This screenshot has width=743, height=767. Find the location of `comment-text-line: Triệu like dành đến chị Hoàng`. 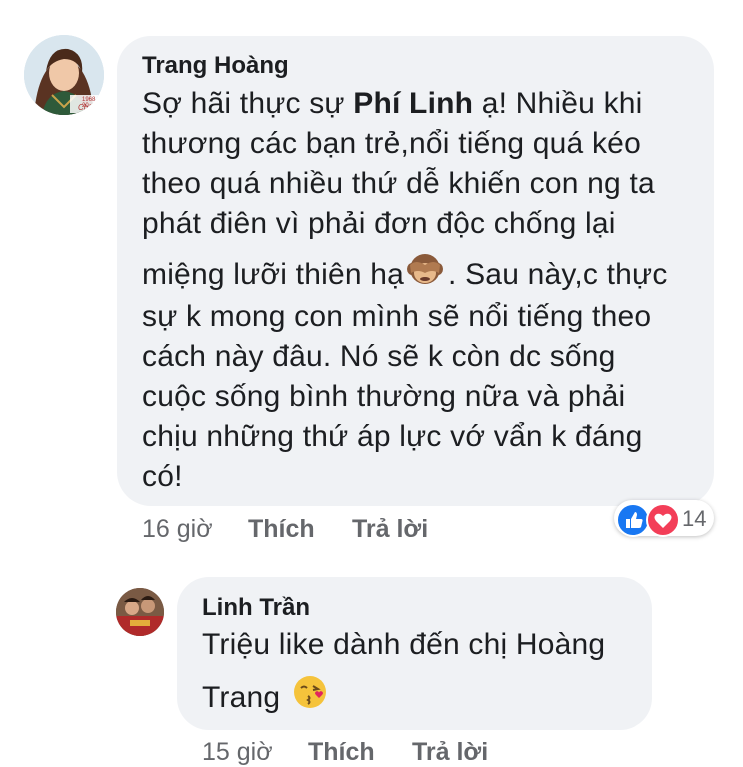

comment-text-line: Triệu like dành đến chị Hoàng is located at coordinates (404, 644).